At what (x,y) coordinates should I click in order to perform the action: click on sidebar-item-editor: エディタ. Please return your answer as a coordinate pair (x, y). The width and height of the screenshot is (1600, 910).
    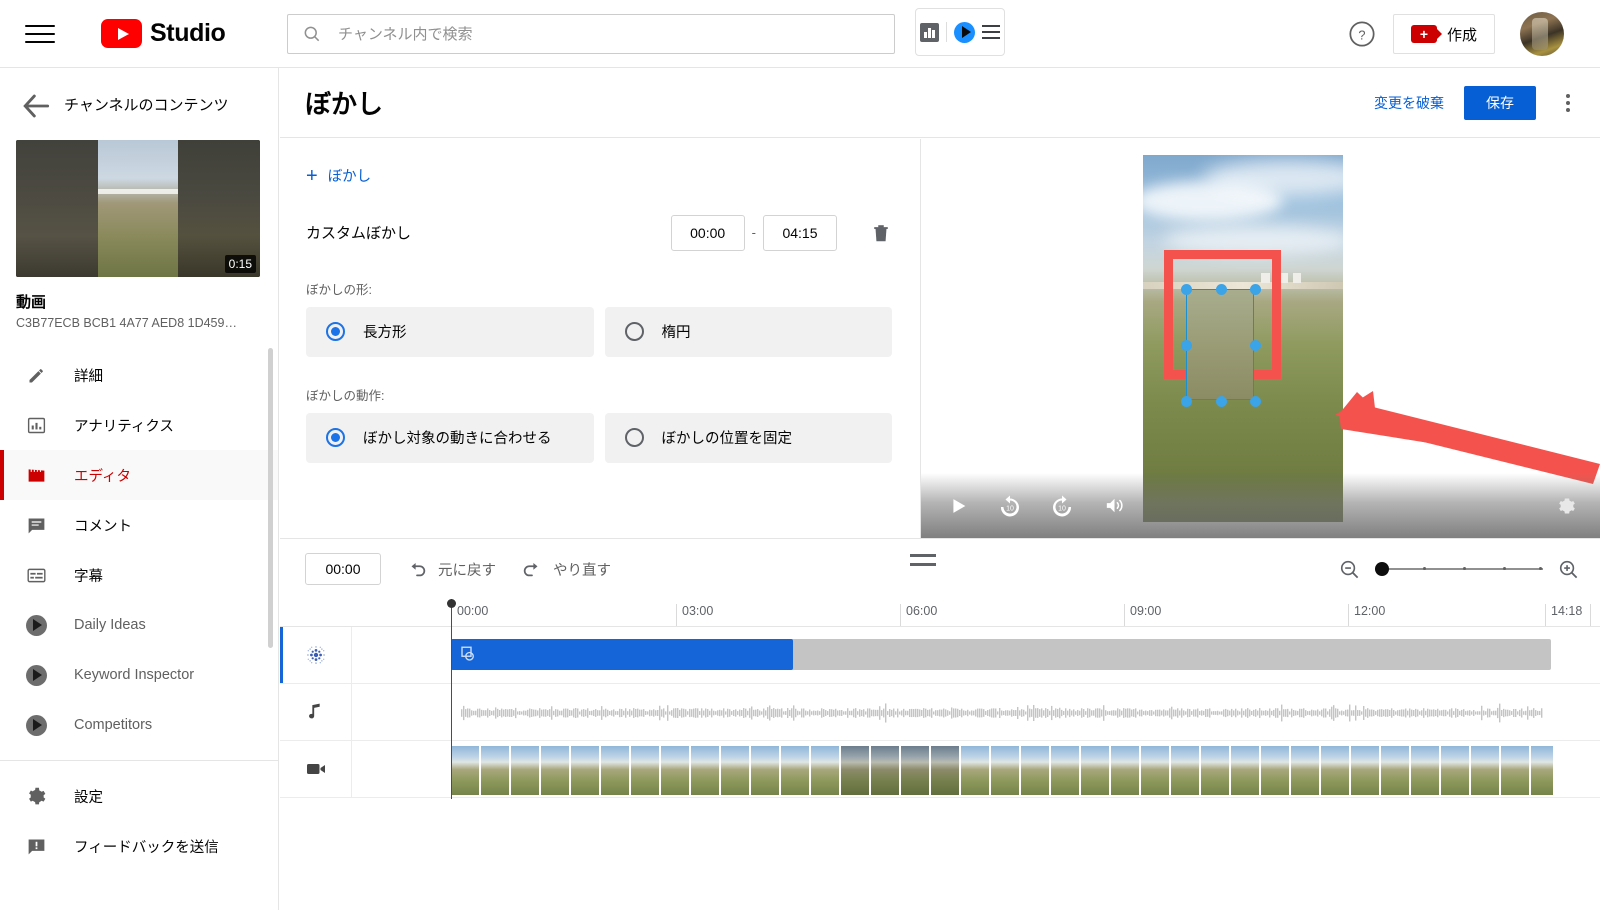
    Looking at the image, I should click on (139, 475).